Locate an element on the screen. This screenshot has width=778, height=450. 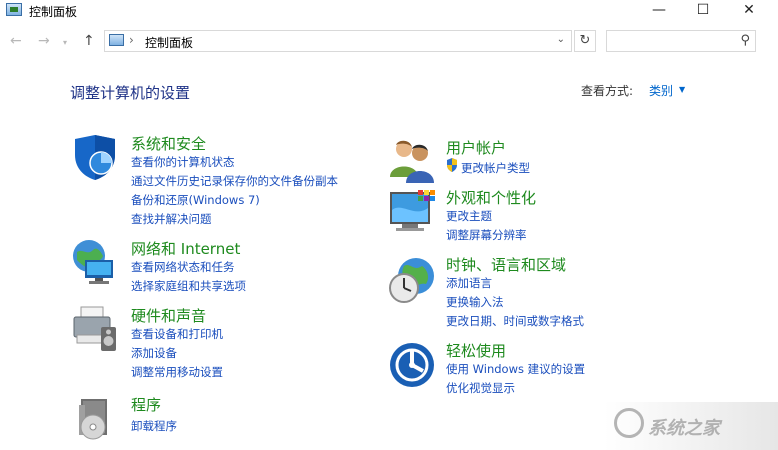
link-network-status: 查看网络状态和任务 is located at coordinates (183, 267).